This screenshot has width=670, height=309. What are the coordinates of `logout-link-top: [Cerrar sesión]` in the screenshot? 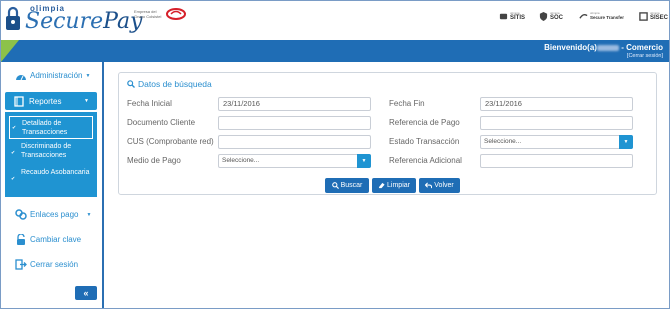 It's located at (603, 56).